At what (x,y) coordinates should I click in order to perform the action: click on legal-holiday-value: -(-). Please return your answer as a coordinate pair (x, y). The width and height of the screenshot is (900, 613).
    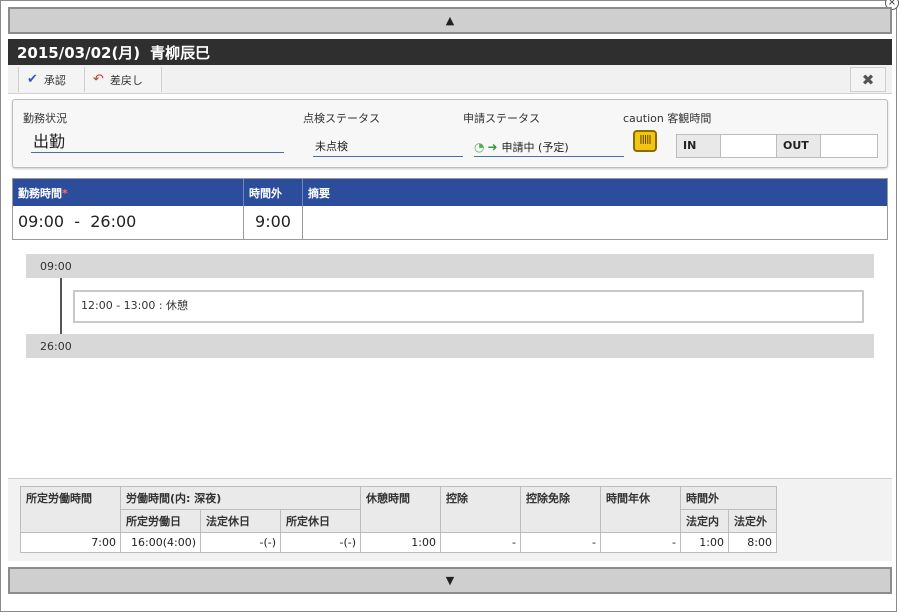
    Looking at the image, I should click on (240, 542).